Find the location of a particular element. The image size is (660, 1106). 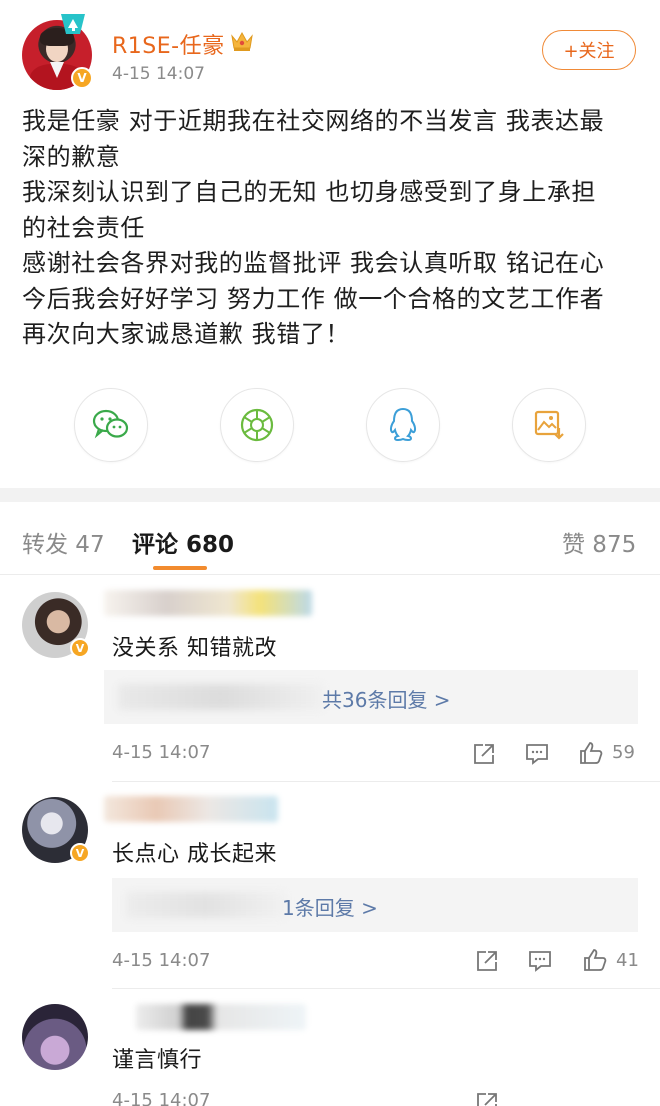

like-count: 59 is located at coordinates (623, 752).